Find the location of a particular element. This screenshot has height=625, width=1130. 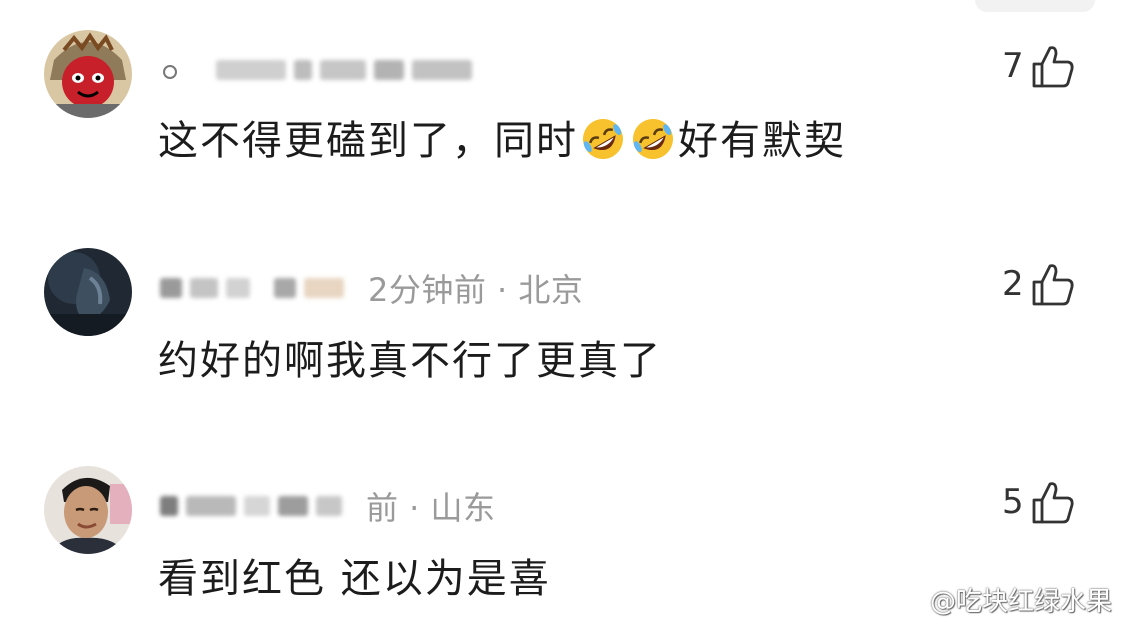

watermark-text: @吃块红绿水果 is located at coordinates (1021, 601).